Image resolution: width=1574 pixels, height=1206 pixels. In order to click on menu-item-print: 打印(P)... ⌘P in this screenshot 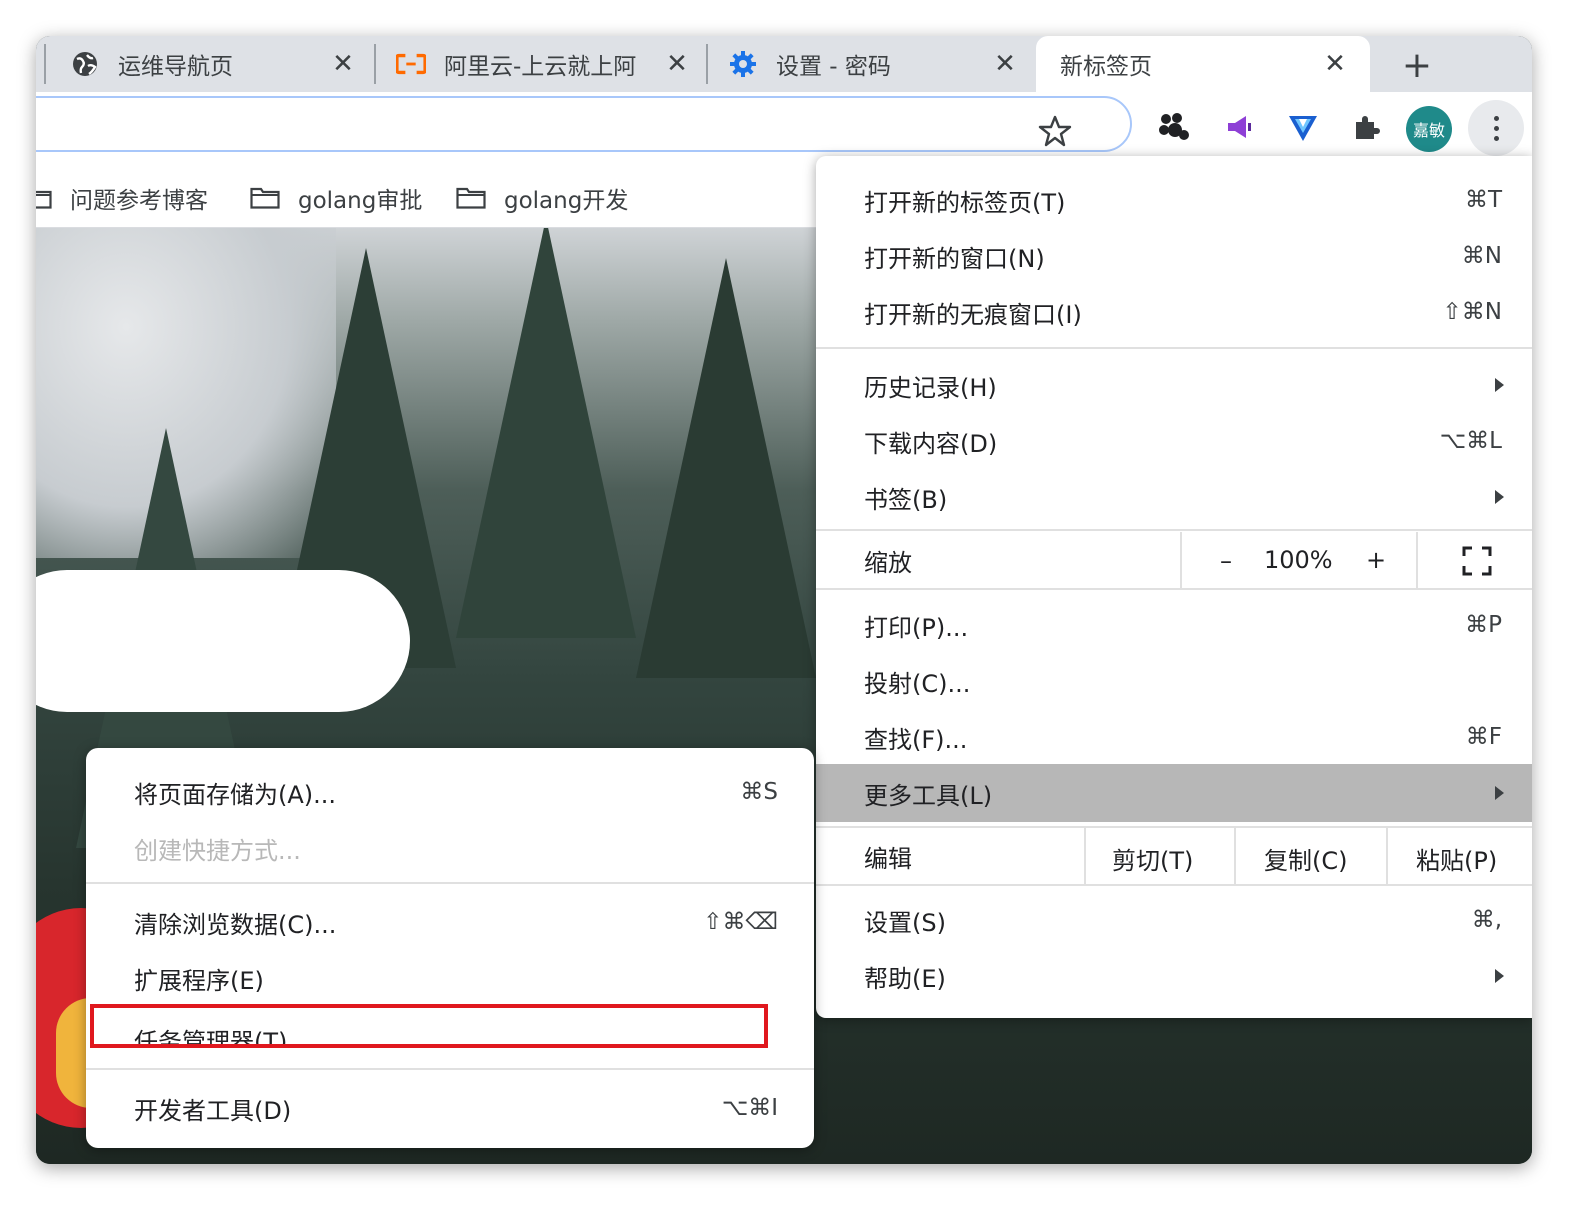, I will do `click(1174, 625)`.